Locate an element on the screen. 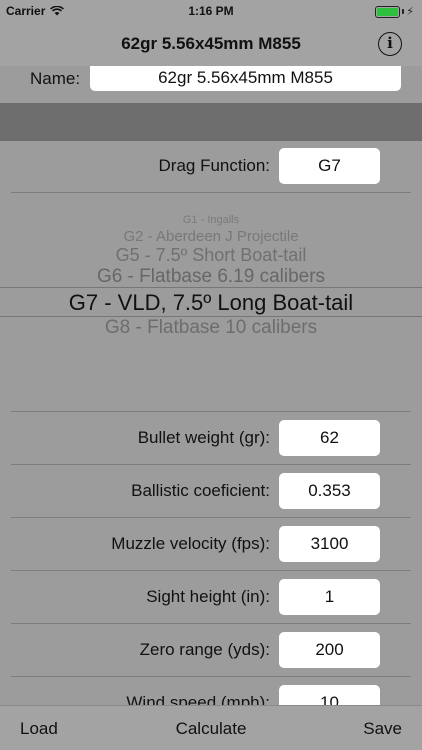 Image resolution: width=422 pixels, height=750 pixels. calculate-button: Calculate is located at coordinates (211, 729).